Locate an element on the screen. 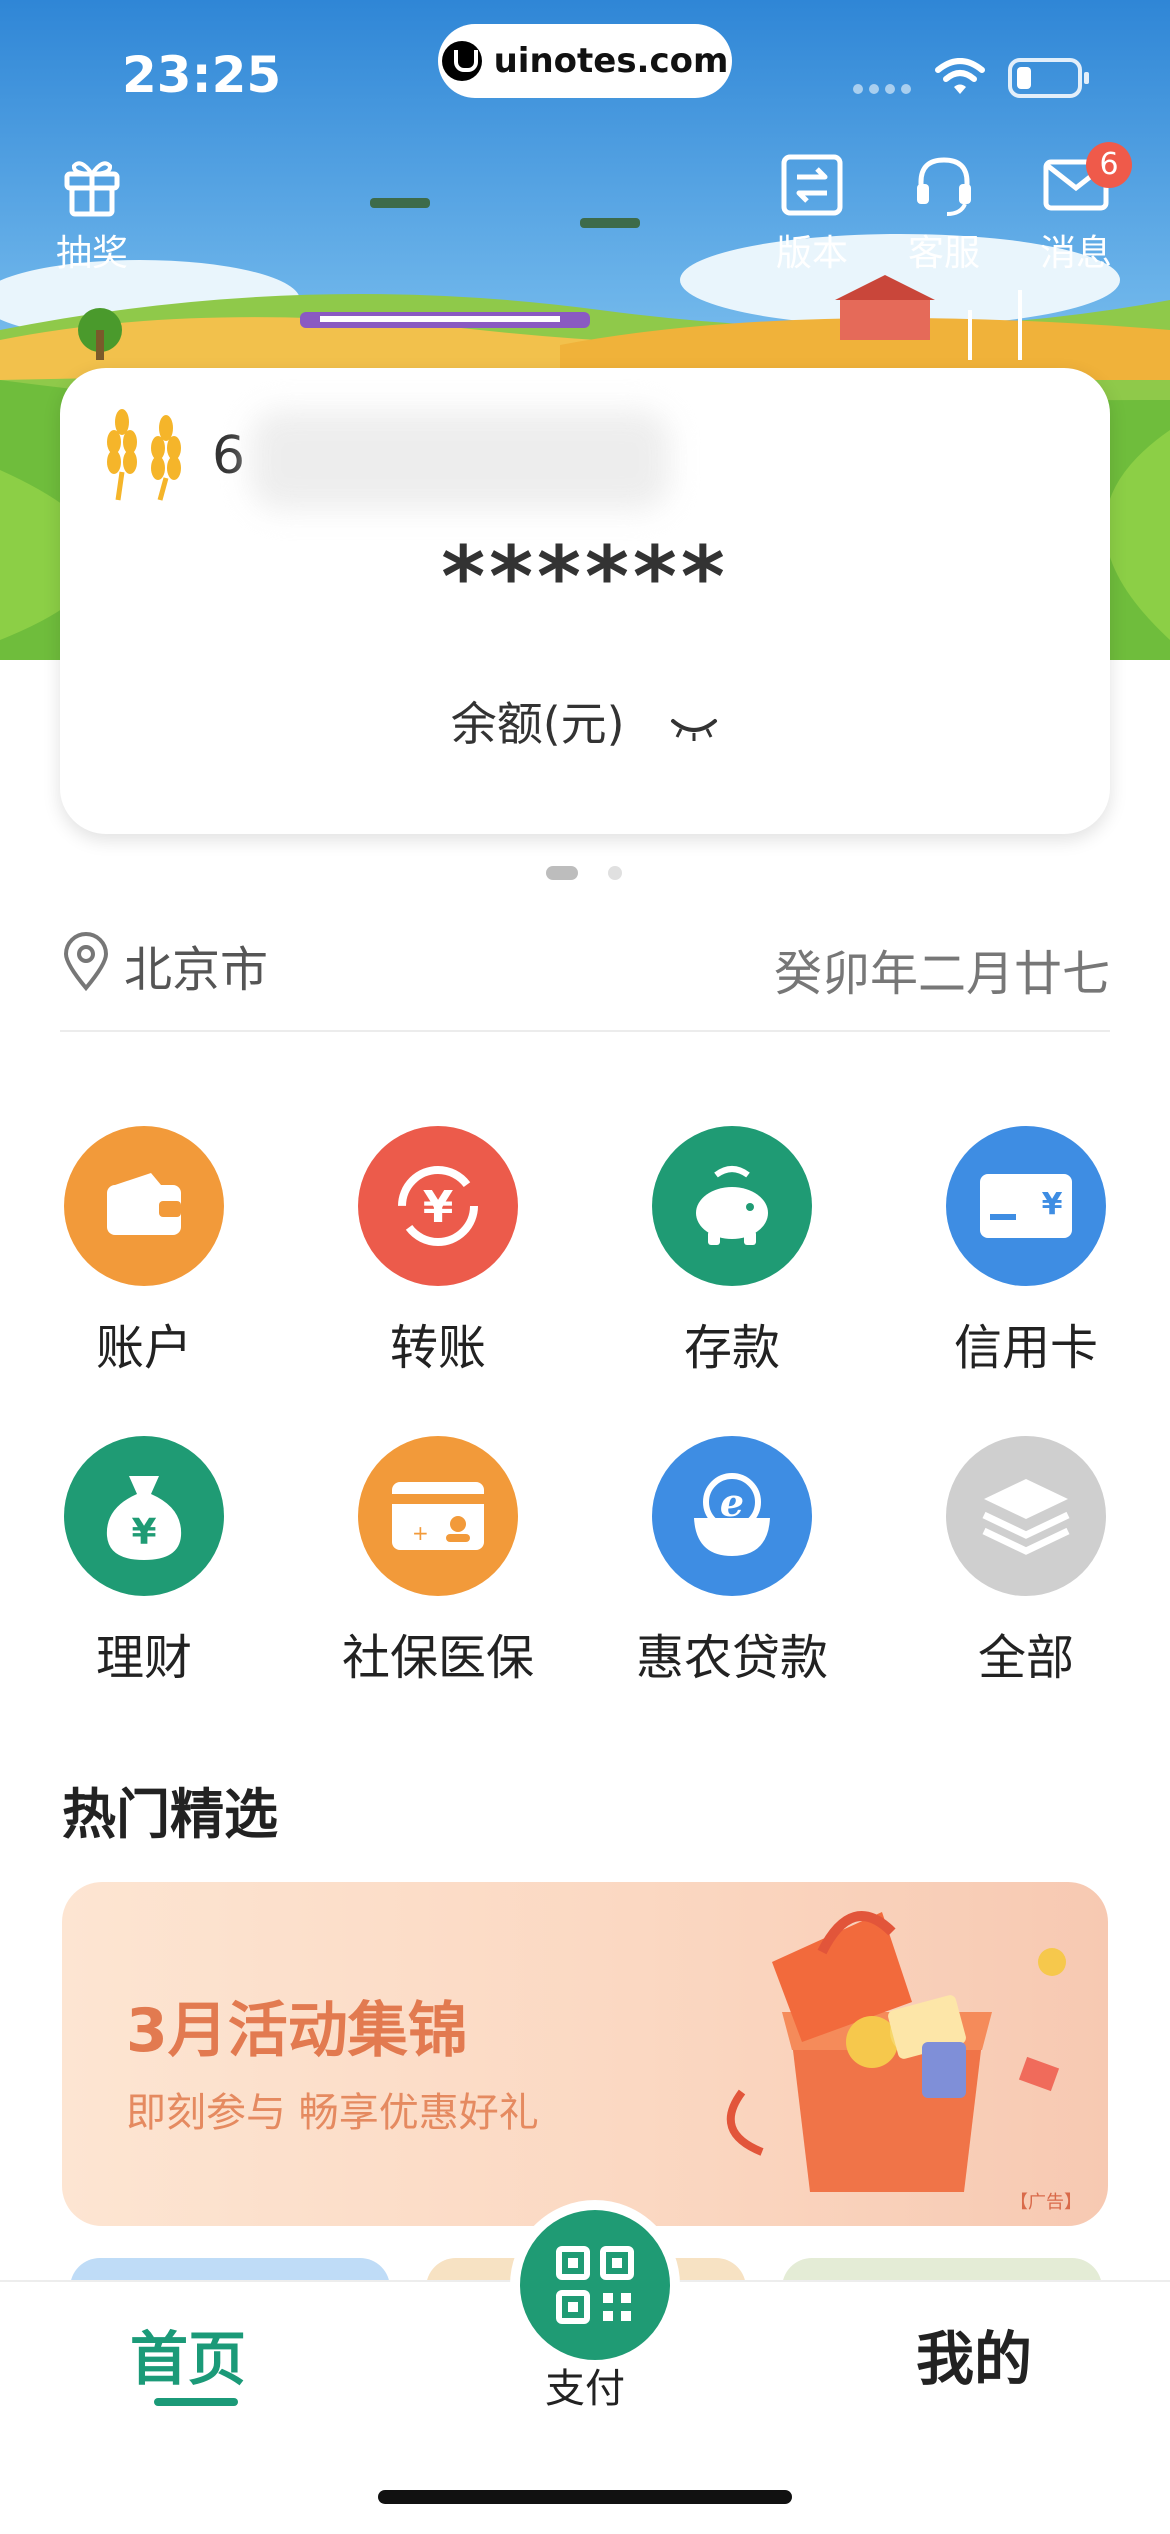 The image size is (1170, 2534). tab-home: 首页 is located at coordinates (188, 2354).